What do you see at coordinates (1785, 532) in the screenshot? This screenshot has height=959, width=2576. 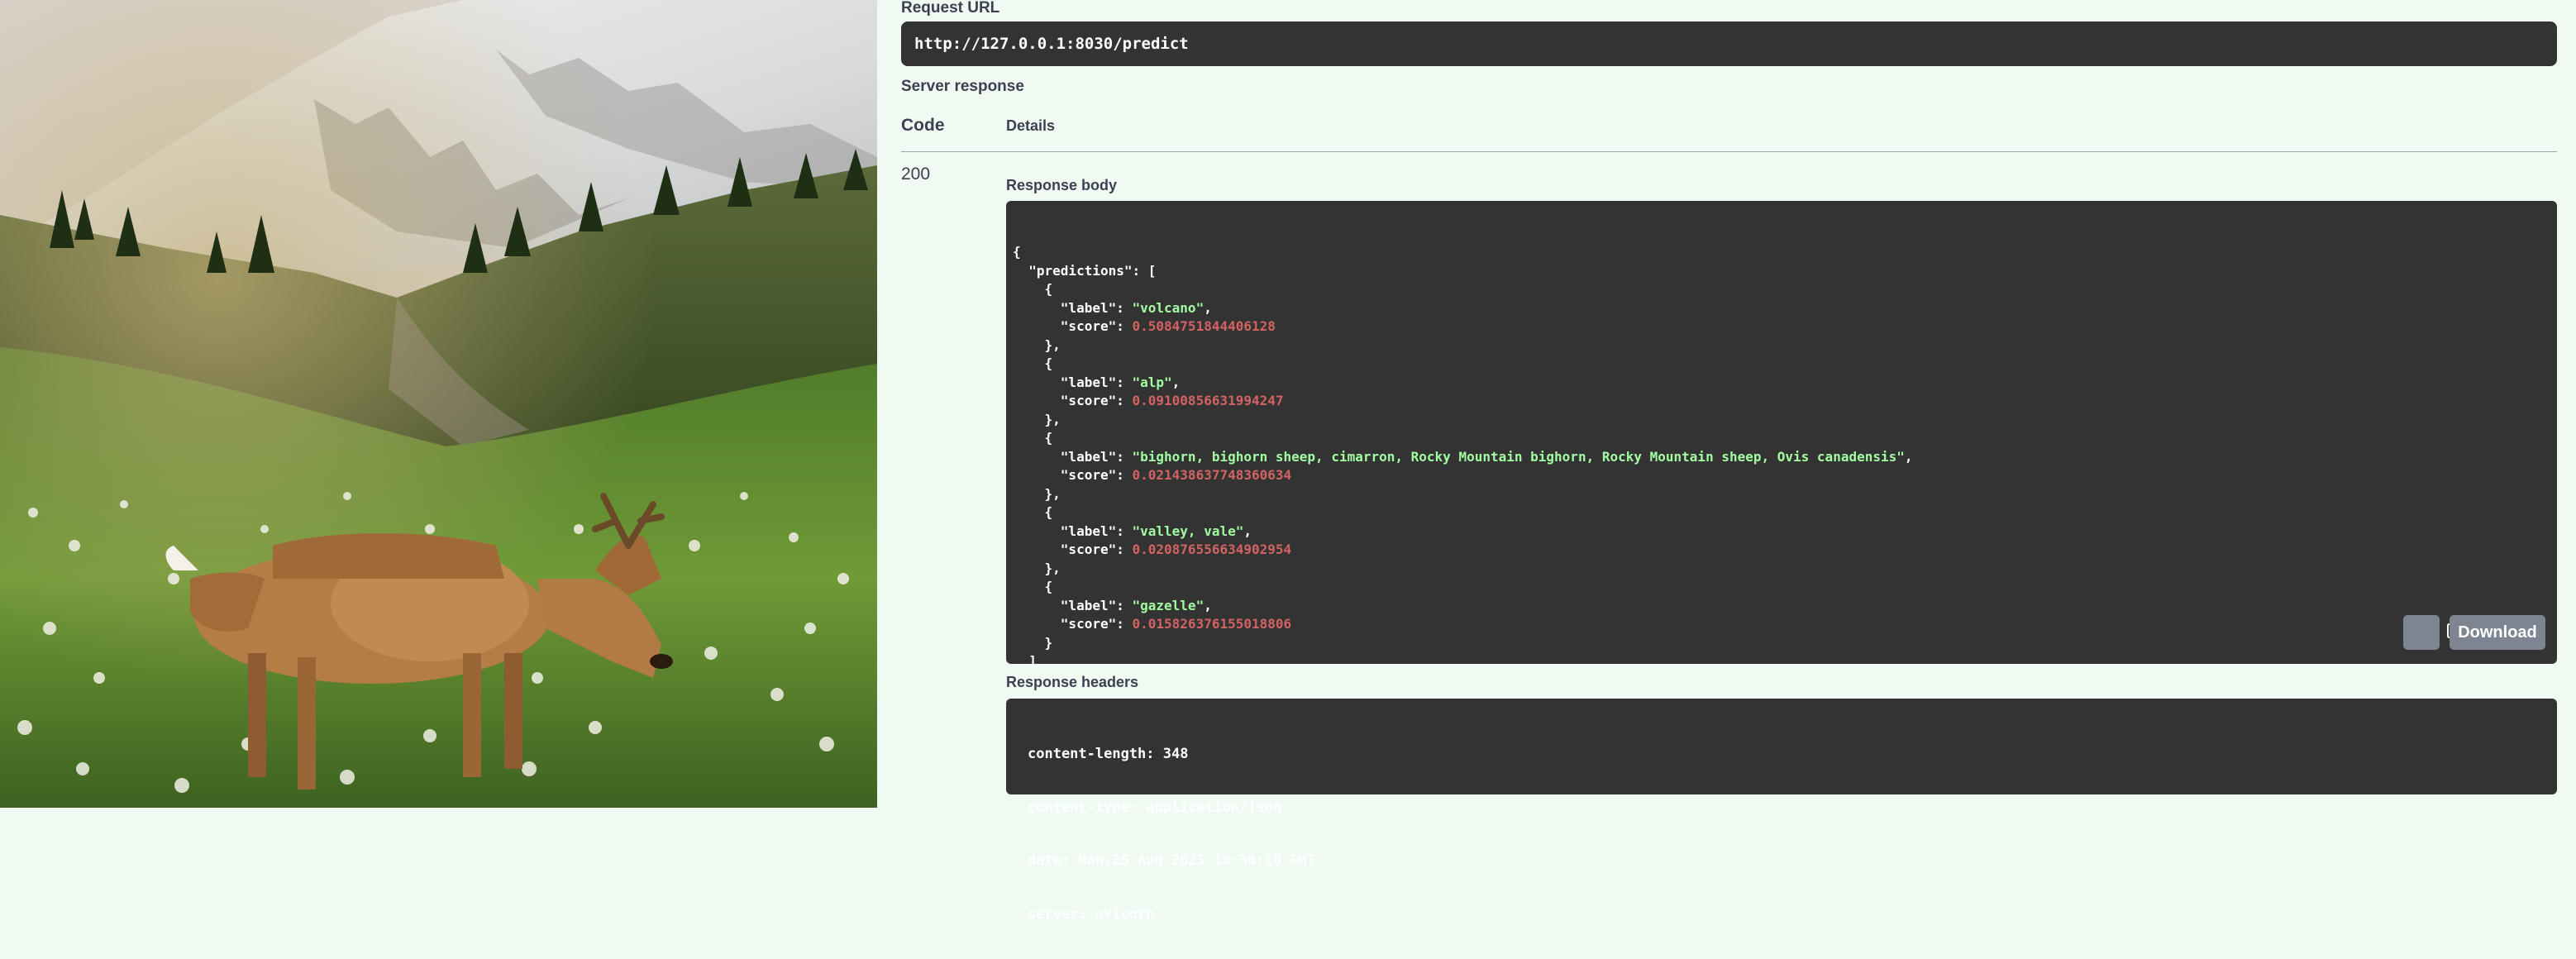 I see `response-body-line: "label": "valley, vale",` at bounding box center [1785, 532].